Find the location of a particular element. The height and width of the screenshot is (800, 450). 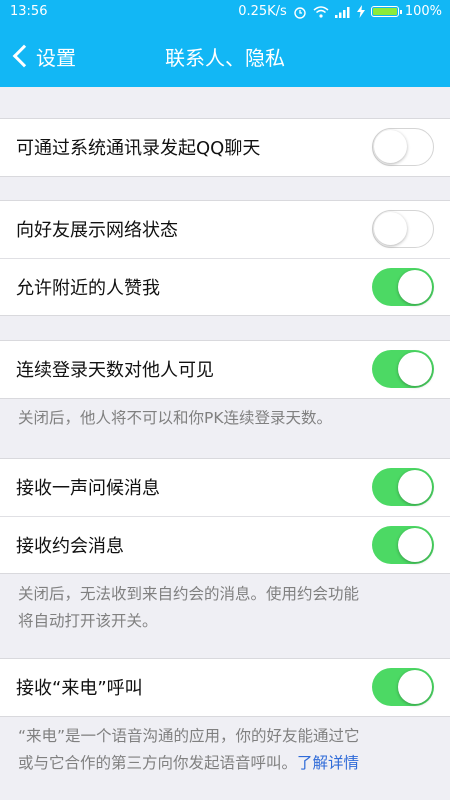

page-title: 联系人、隐私 is located at coordinates (225, 58).